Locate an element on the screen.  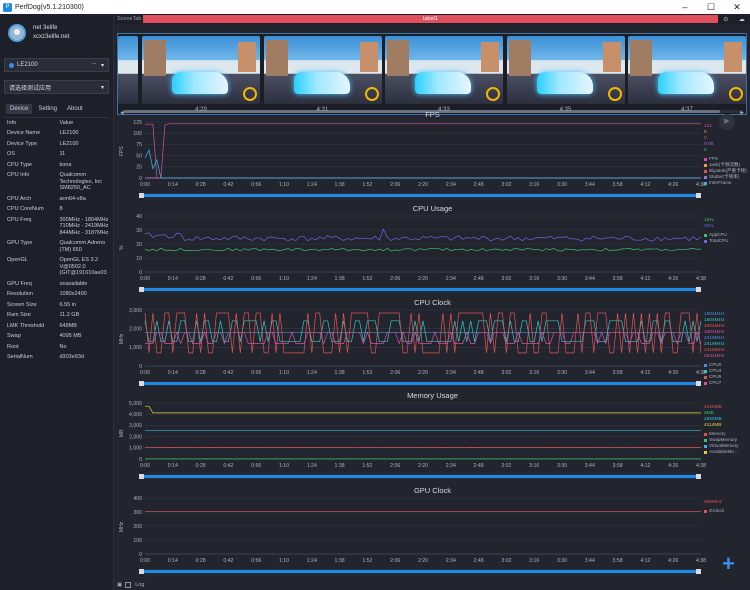
y-tick-label: 1,000 is located at coordinates (135, 449).